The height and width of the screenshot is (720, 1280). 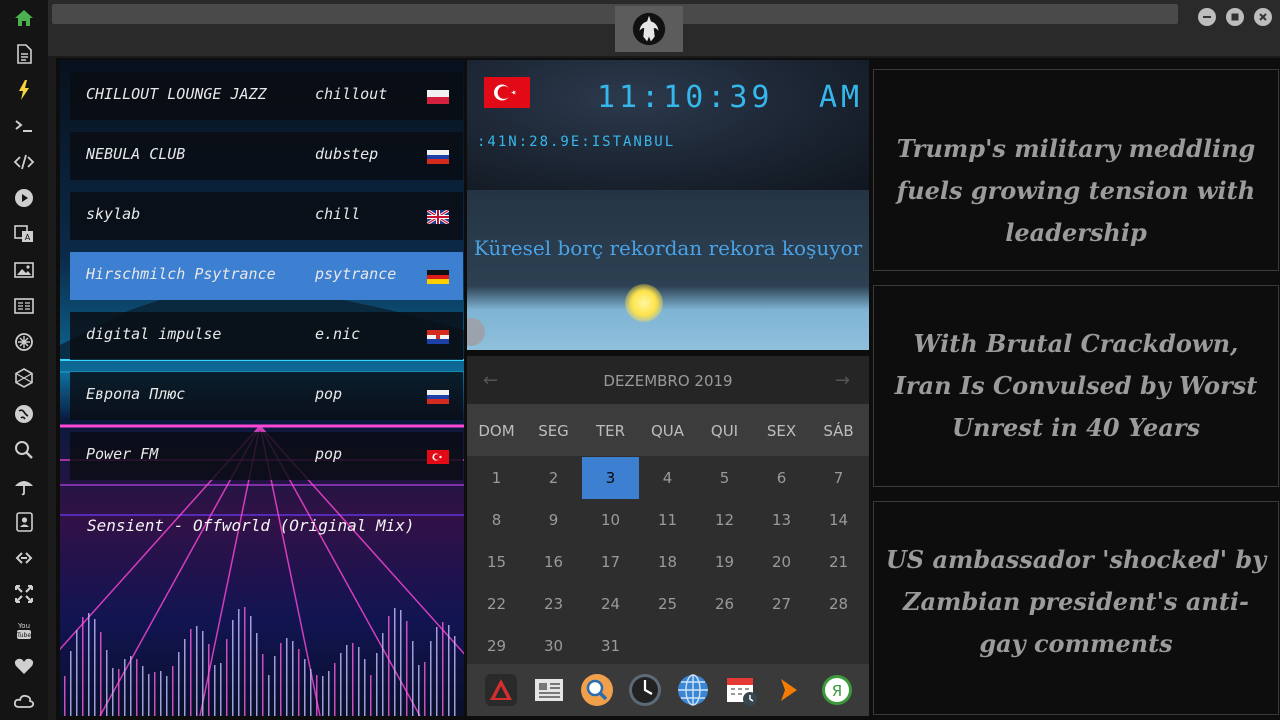 What do you see at coordinates (438, 277) in the screenshot?
I see `germany-flag-icon` at bounding box center [438, 277].